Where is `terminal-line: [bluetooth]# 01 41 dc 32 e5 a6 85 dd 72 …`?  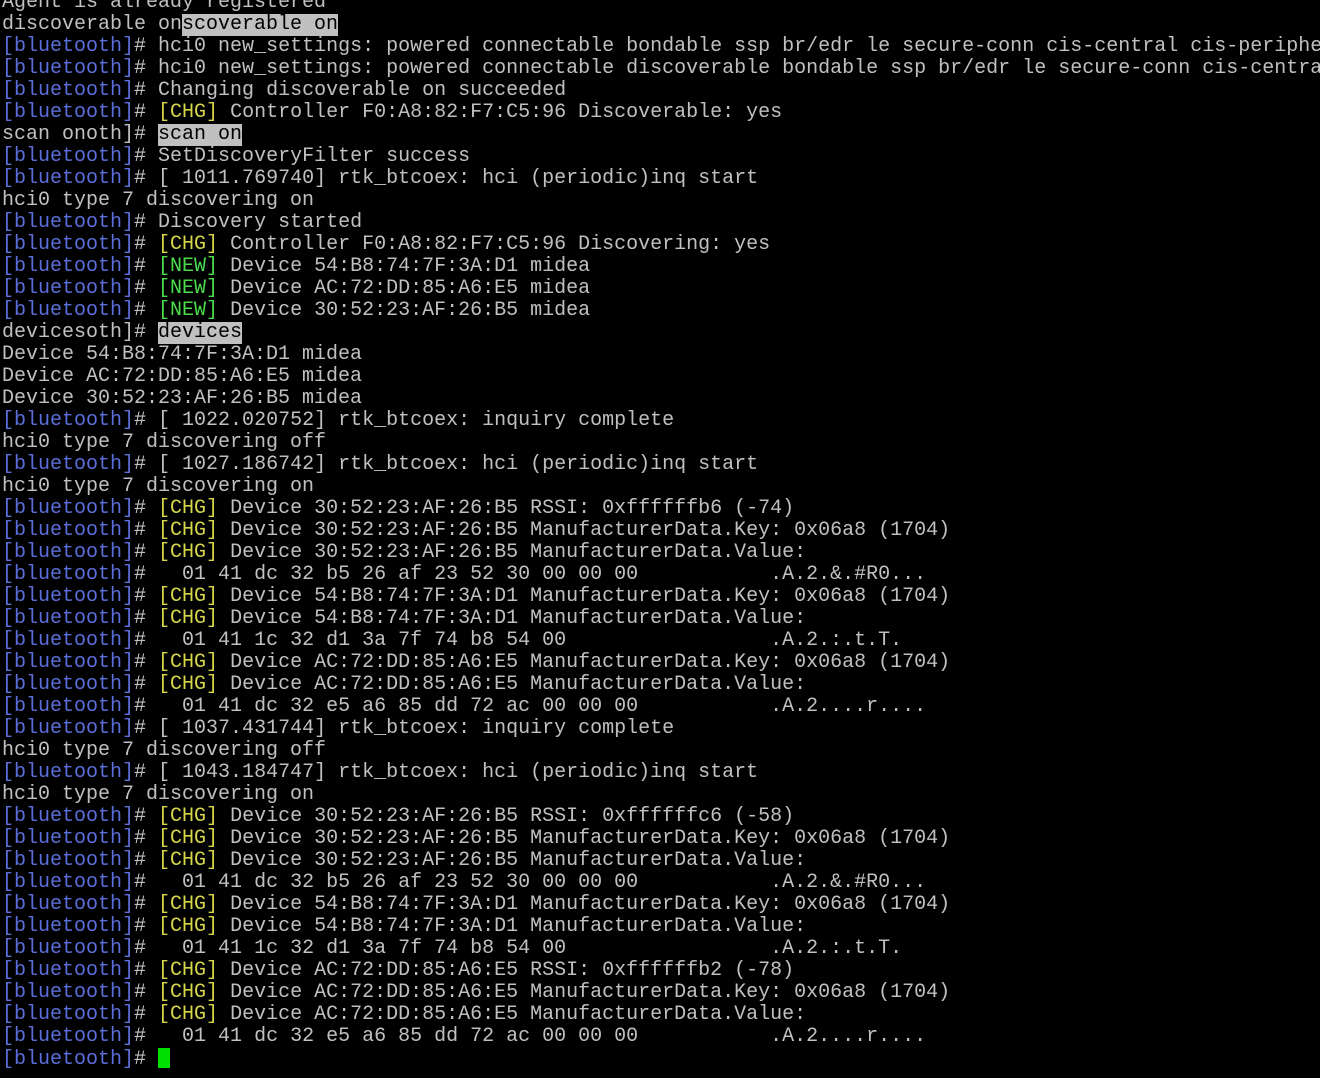 terminal-line: [bluetooth]# 01 41 dc 32 e5 a6 85 dd 72 … is located at coordinates (661, 707).